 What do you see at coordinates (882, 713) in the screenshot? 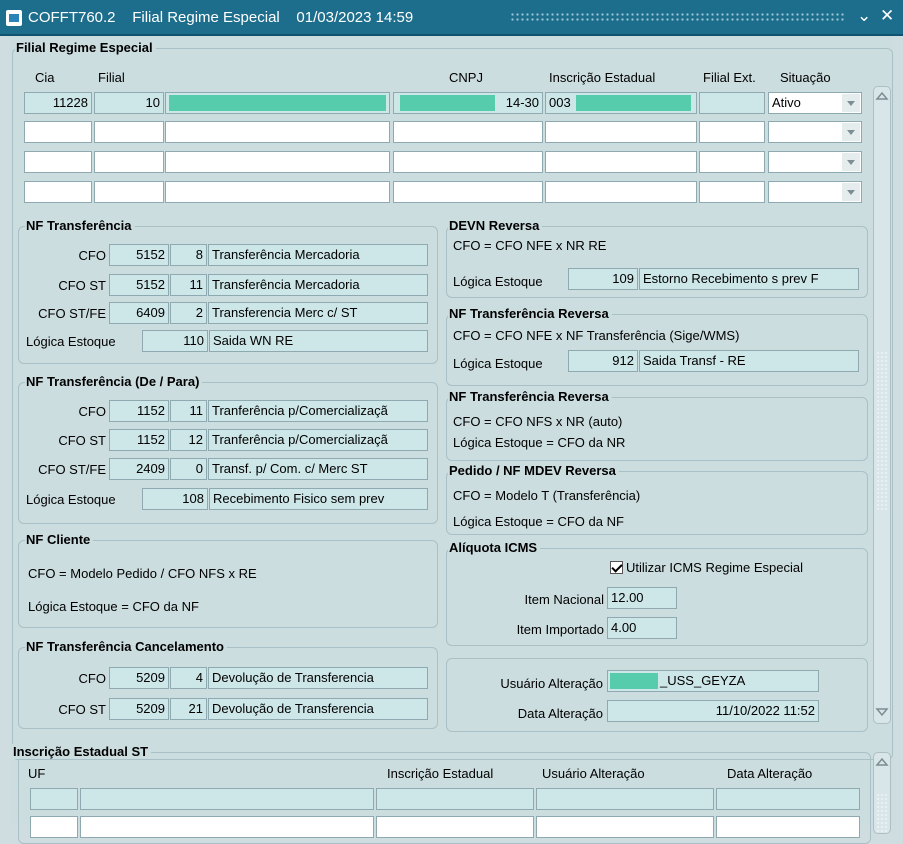
I see `scroll-down-icon` at bounding box center [882, 713].